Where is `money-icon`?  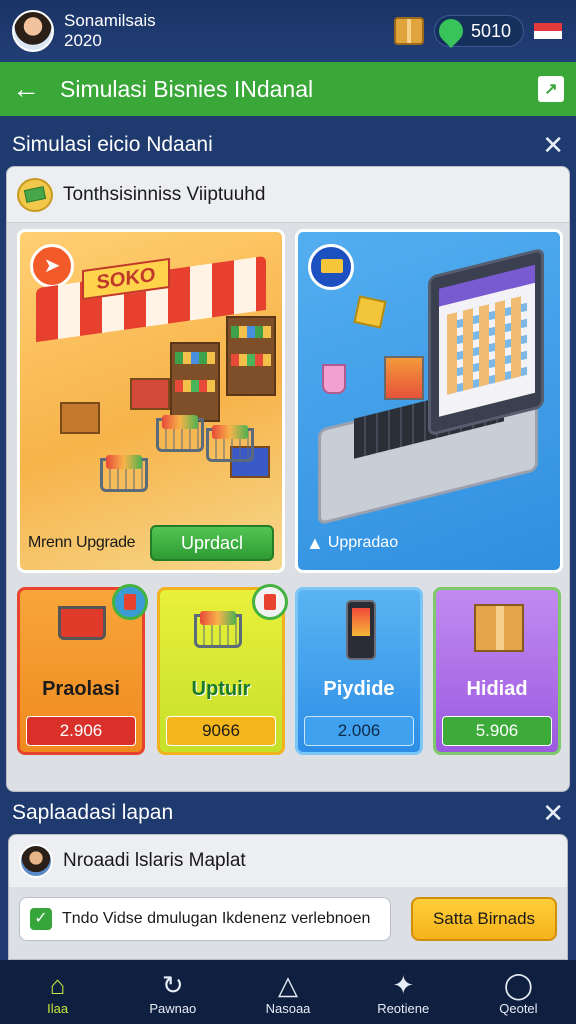
money-icon is located at coordinates (35, 194).